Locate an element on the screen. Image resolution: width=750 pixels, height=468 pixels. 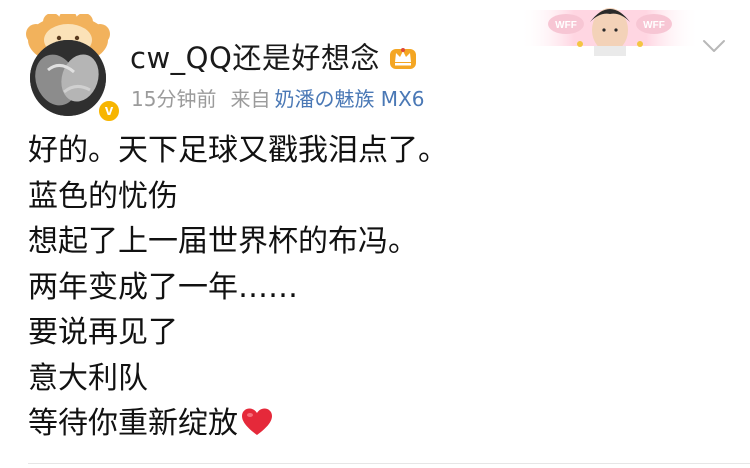
username: cw_QQ还是好想念 is located at coordinates (255, 56).